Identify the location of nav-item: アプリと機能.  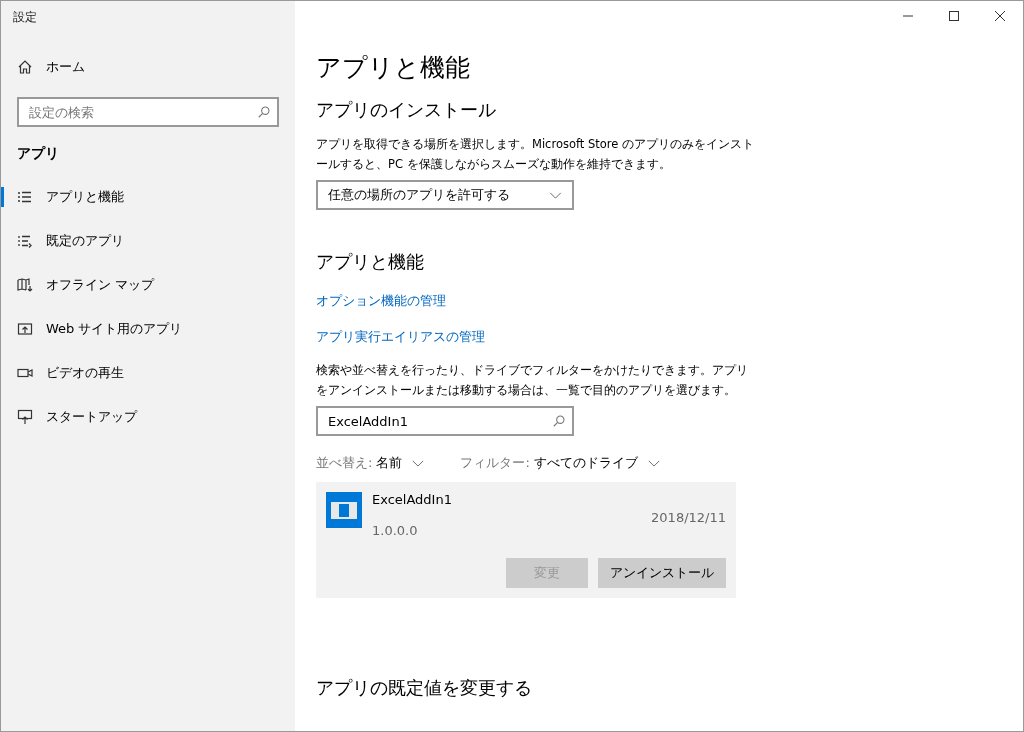
(148, 197).